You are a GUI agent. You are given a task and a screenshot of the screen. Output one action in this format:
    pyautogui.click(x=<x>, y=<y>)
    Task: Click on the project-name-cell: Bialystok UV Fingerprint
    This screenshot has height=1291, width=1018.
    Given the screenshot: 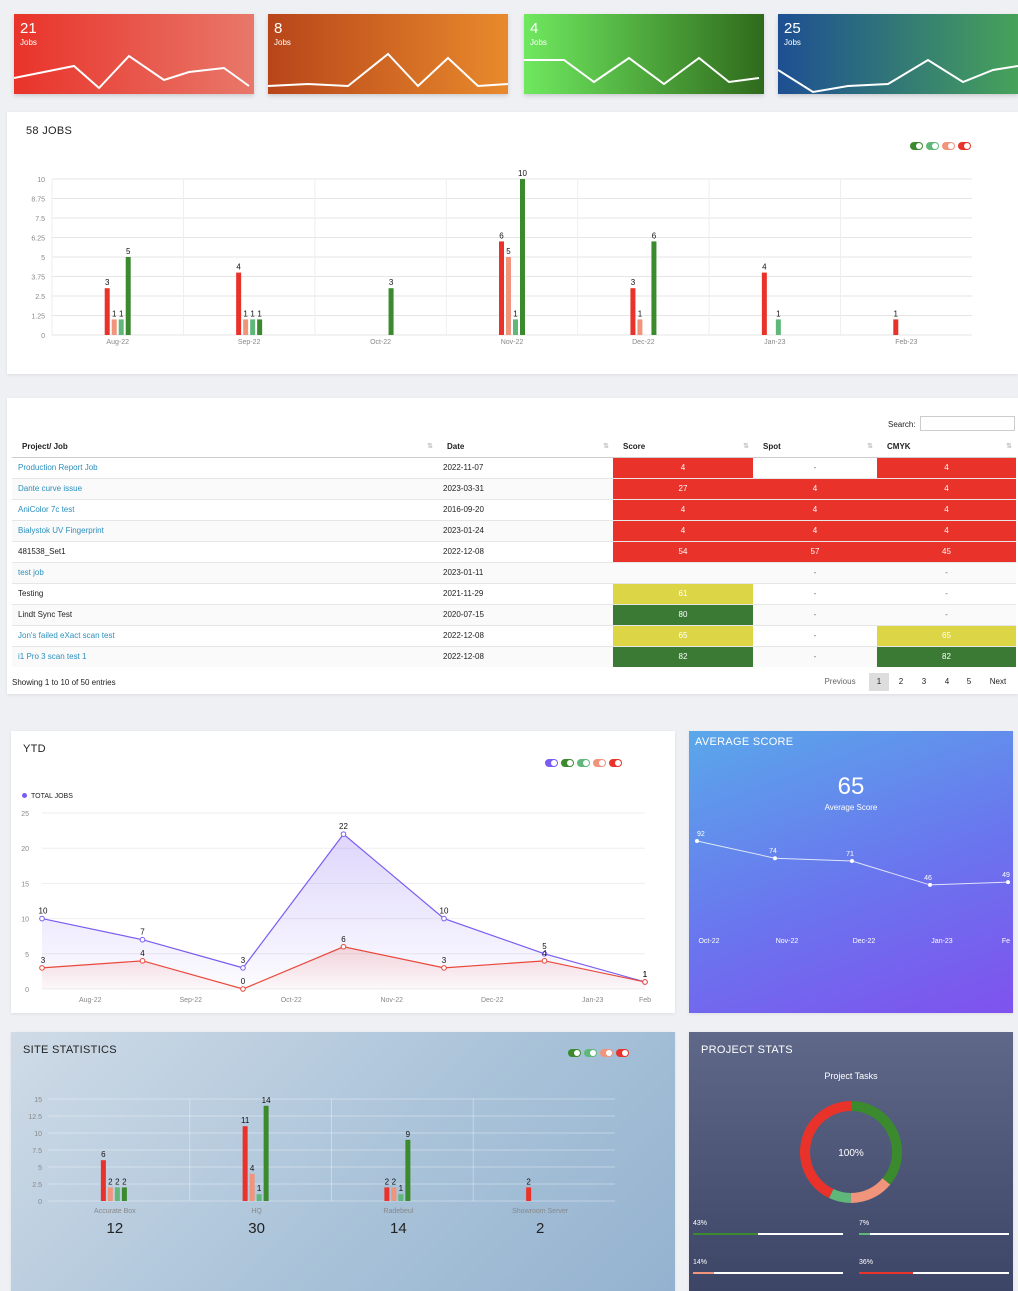 What is the action you would take?
    pyautogui.click(x=224, y=530)
    